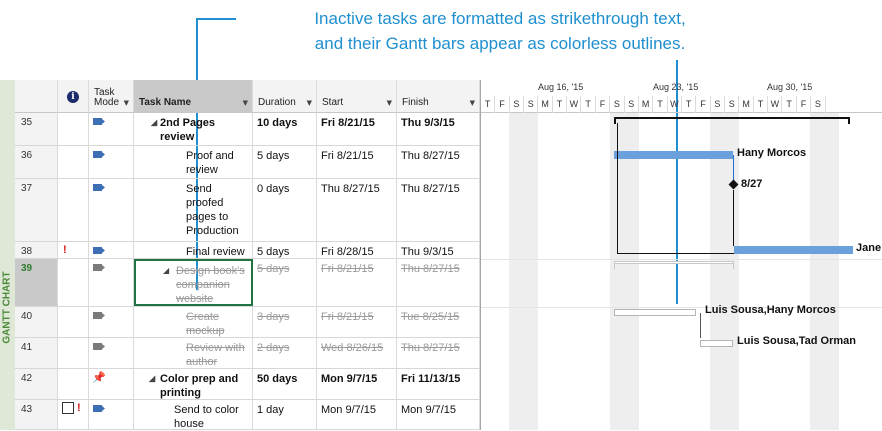 The width and height of the screenshot is (882, 431). Describe the element at coordinates (36, 353) in the screenshot. I see `row-id: 41` at that location.